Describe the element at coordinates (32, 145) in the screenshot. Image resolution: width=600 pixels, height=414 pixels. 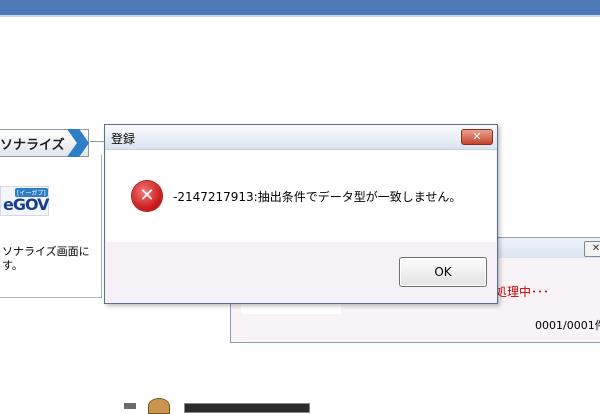
I see `nav-banner-label: ソナライズ` at that location.